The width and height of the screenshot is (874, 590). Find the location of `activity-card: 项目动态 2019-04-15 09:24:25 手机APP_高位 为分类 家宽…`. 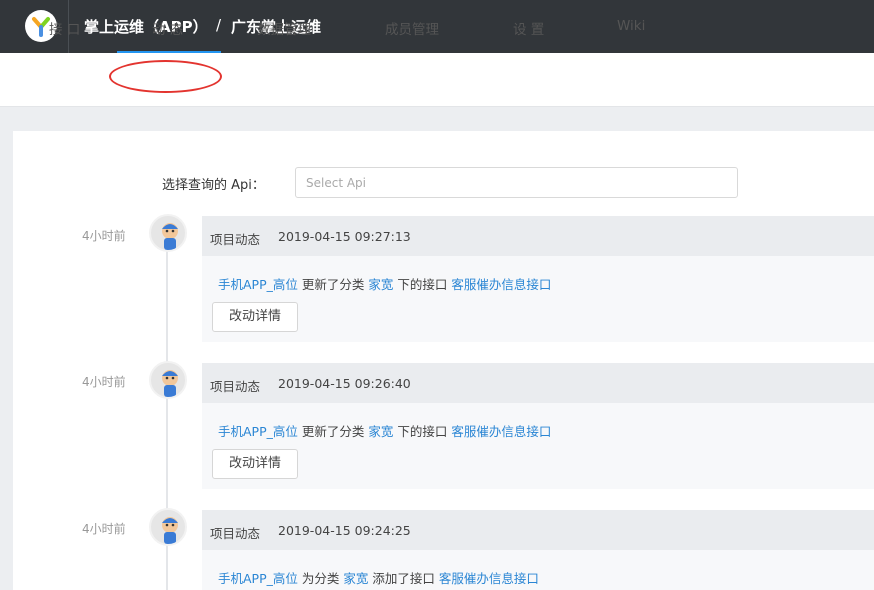

activity-card: 项目动态 2019-04-15 09:24:25 手机APP_高位 为分类 家宽… is located at coordinates (538, 550).